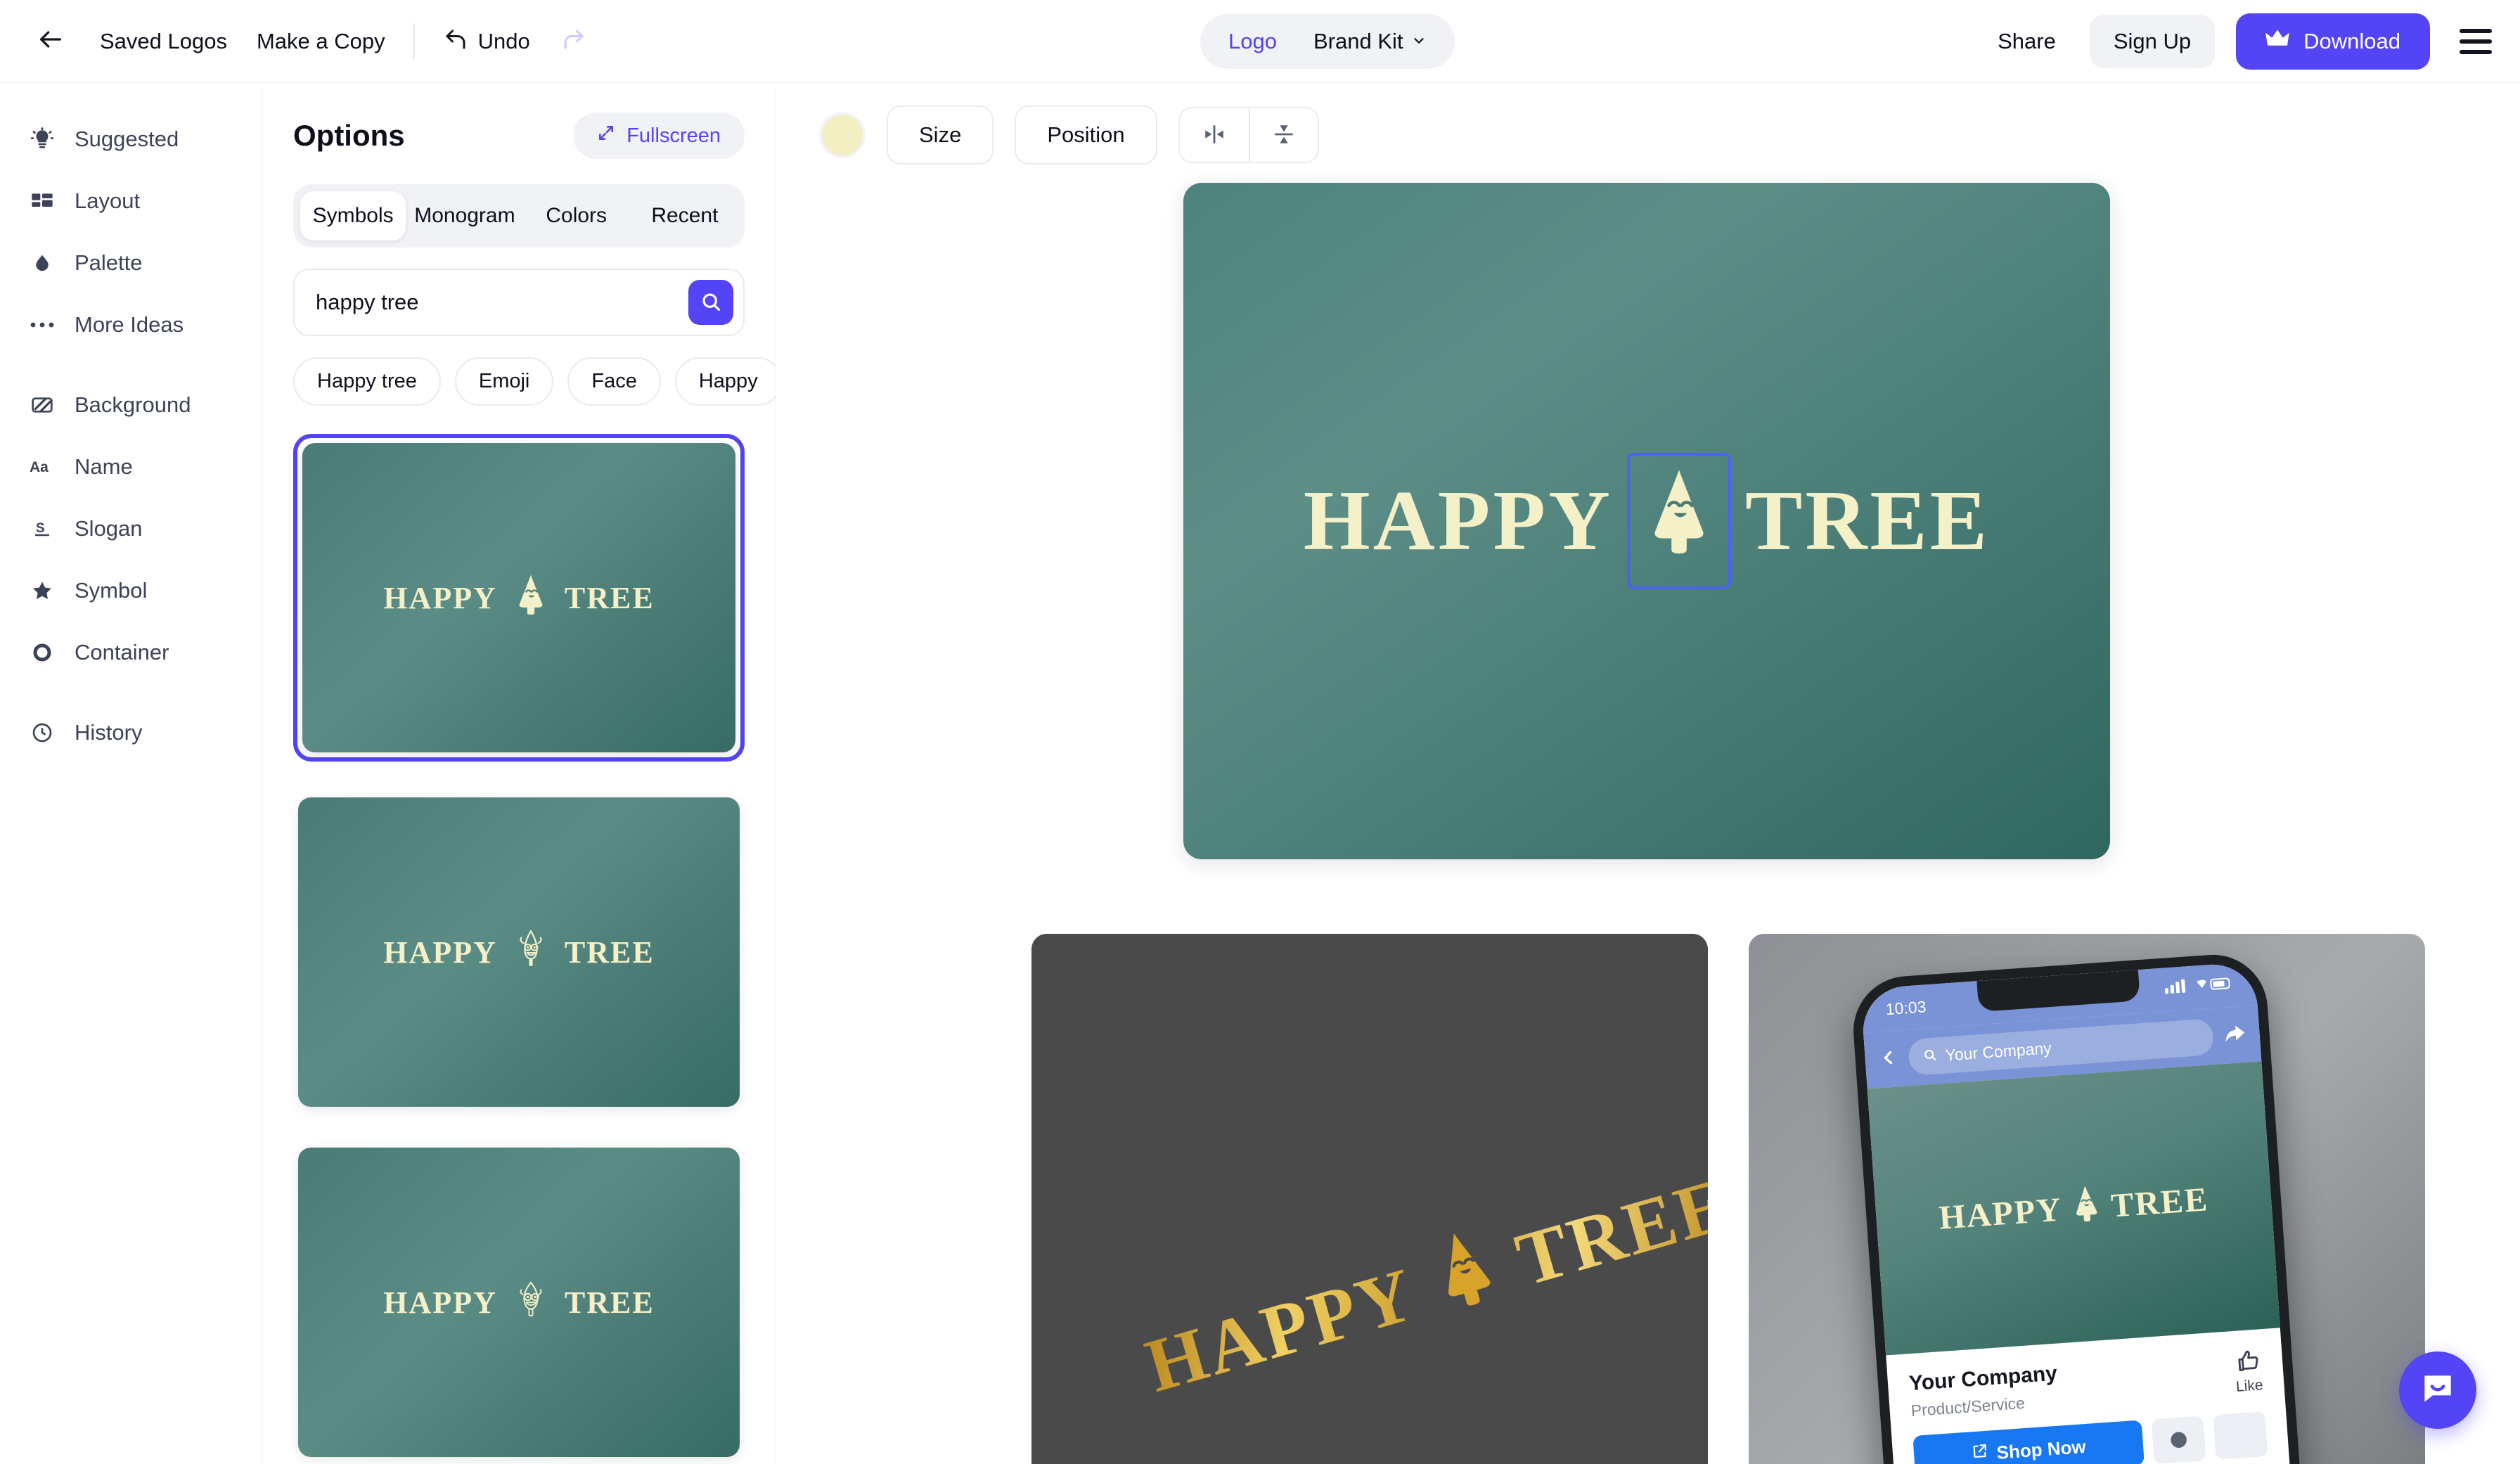 This screenshot has width=2520, height=1464. Describe the element at coordinates (531, 1303) in the screenshot. I see `happy-face-outline-icon` at that location.